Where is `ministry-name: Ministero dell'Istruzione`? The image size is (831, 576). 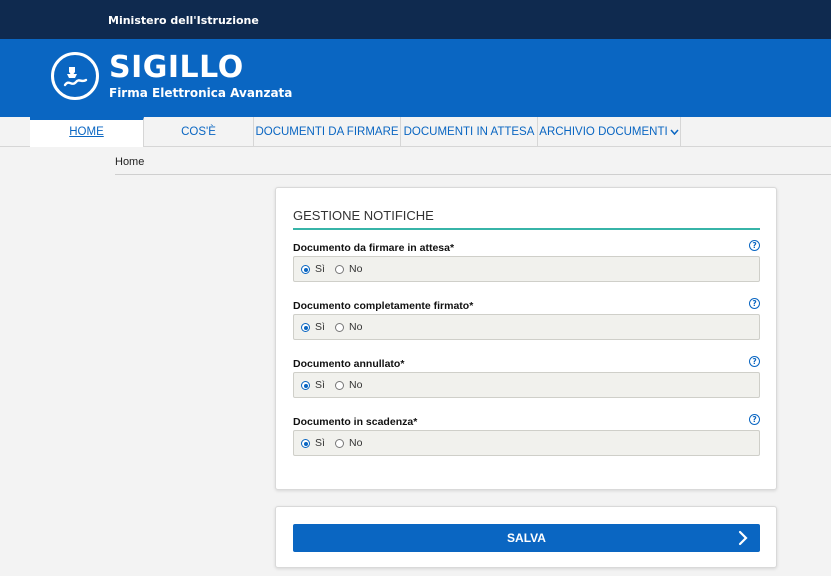
ministry-name: Ministero dell'Istruzione is located at coordinates (183, 20).